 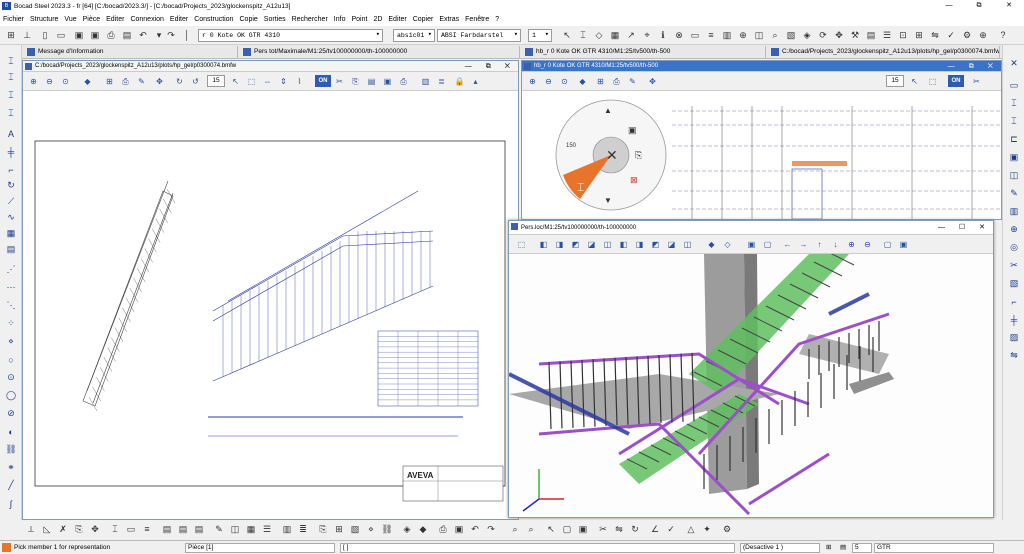 I want to click on pers-box1-icon: ▢, so click(x=887, y=244).